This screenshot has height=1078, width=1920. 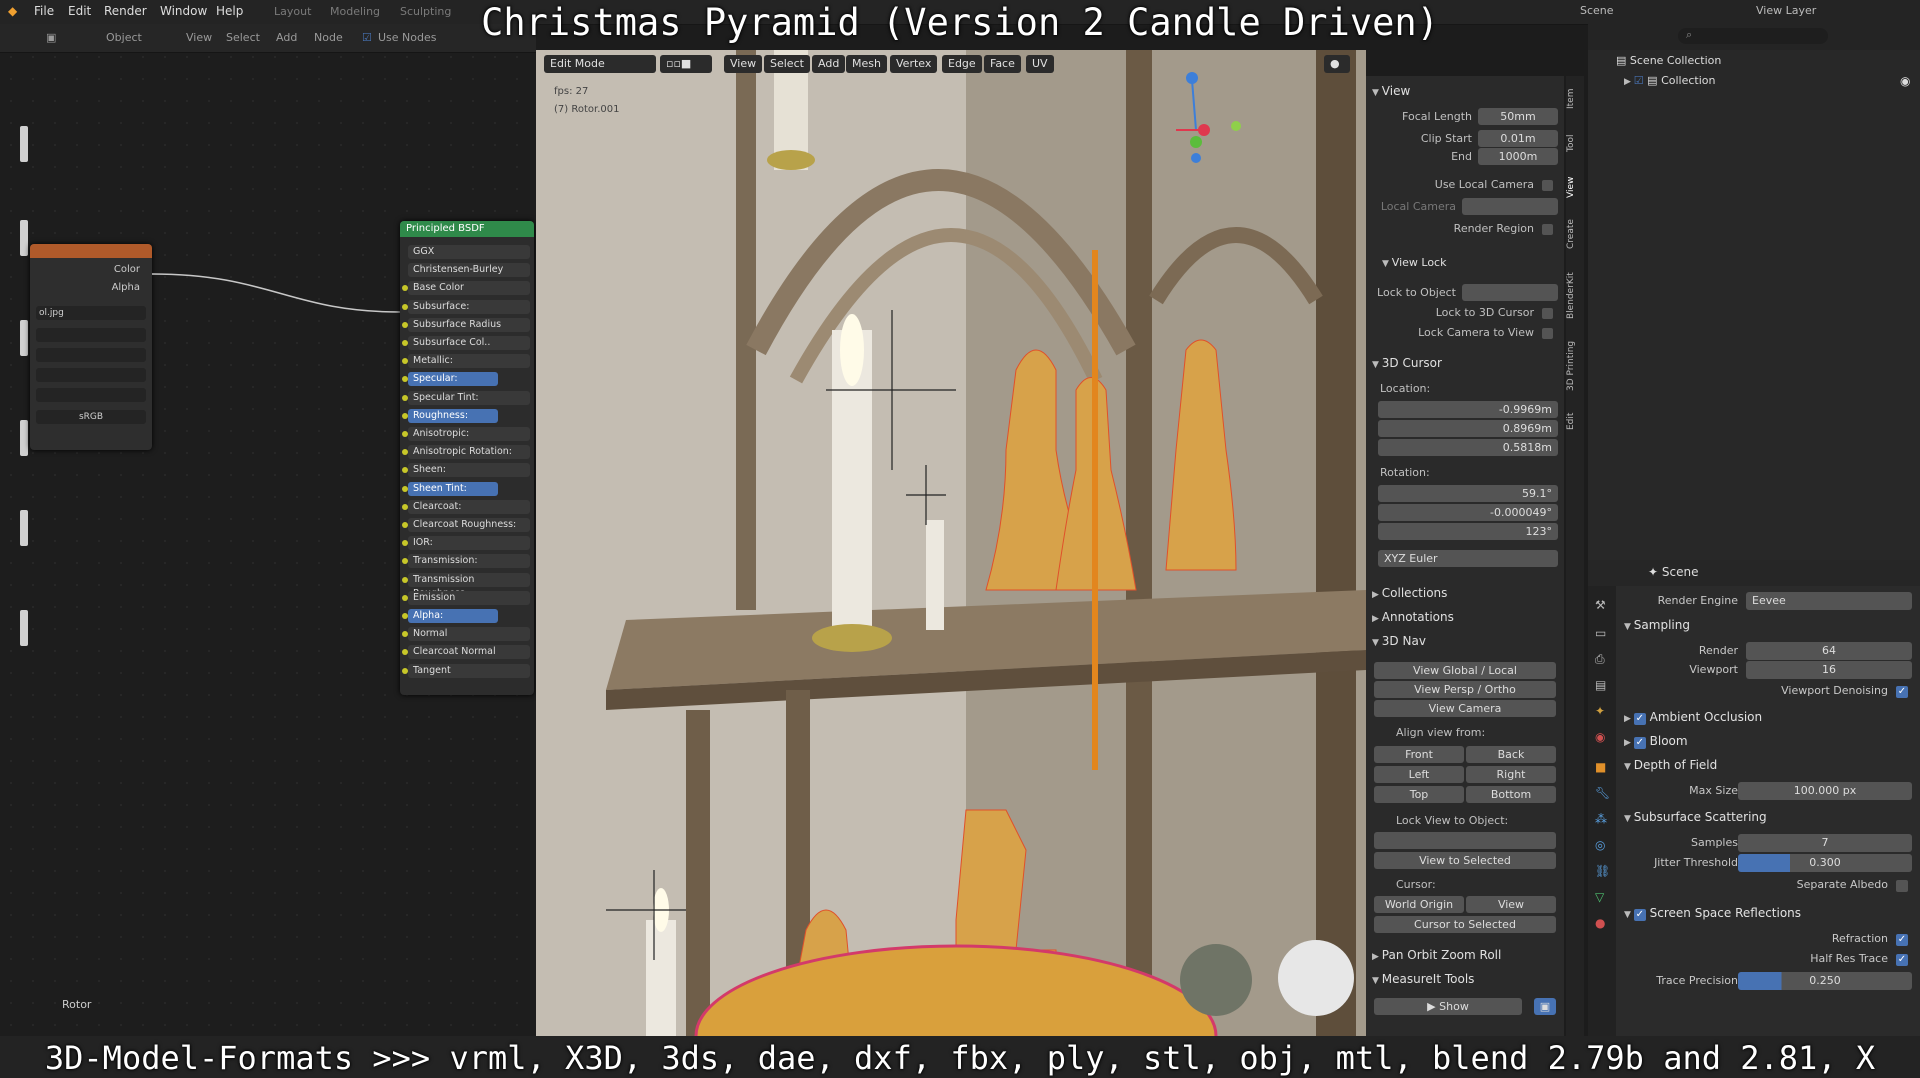 What do you see at coordinates (466, 452) in the screenshot?
I see `bsdf-input-row: Anisotropic Rotation:` at bounding box center [466, 452].